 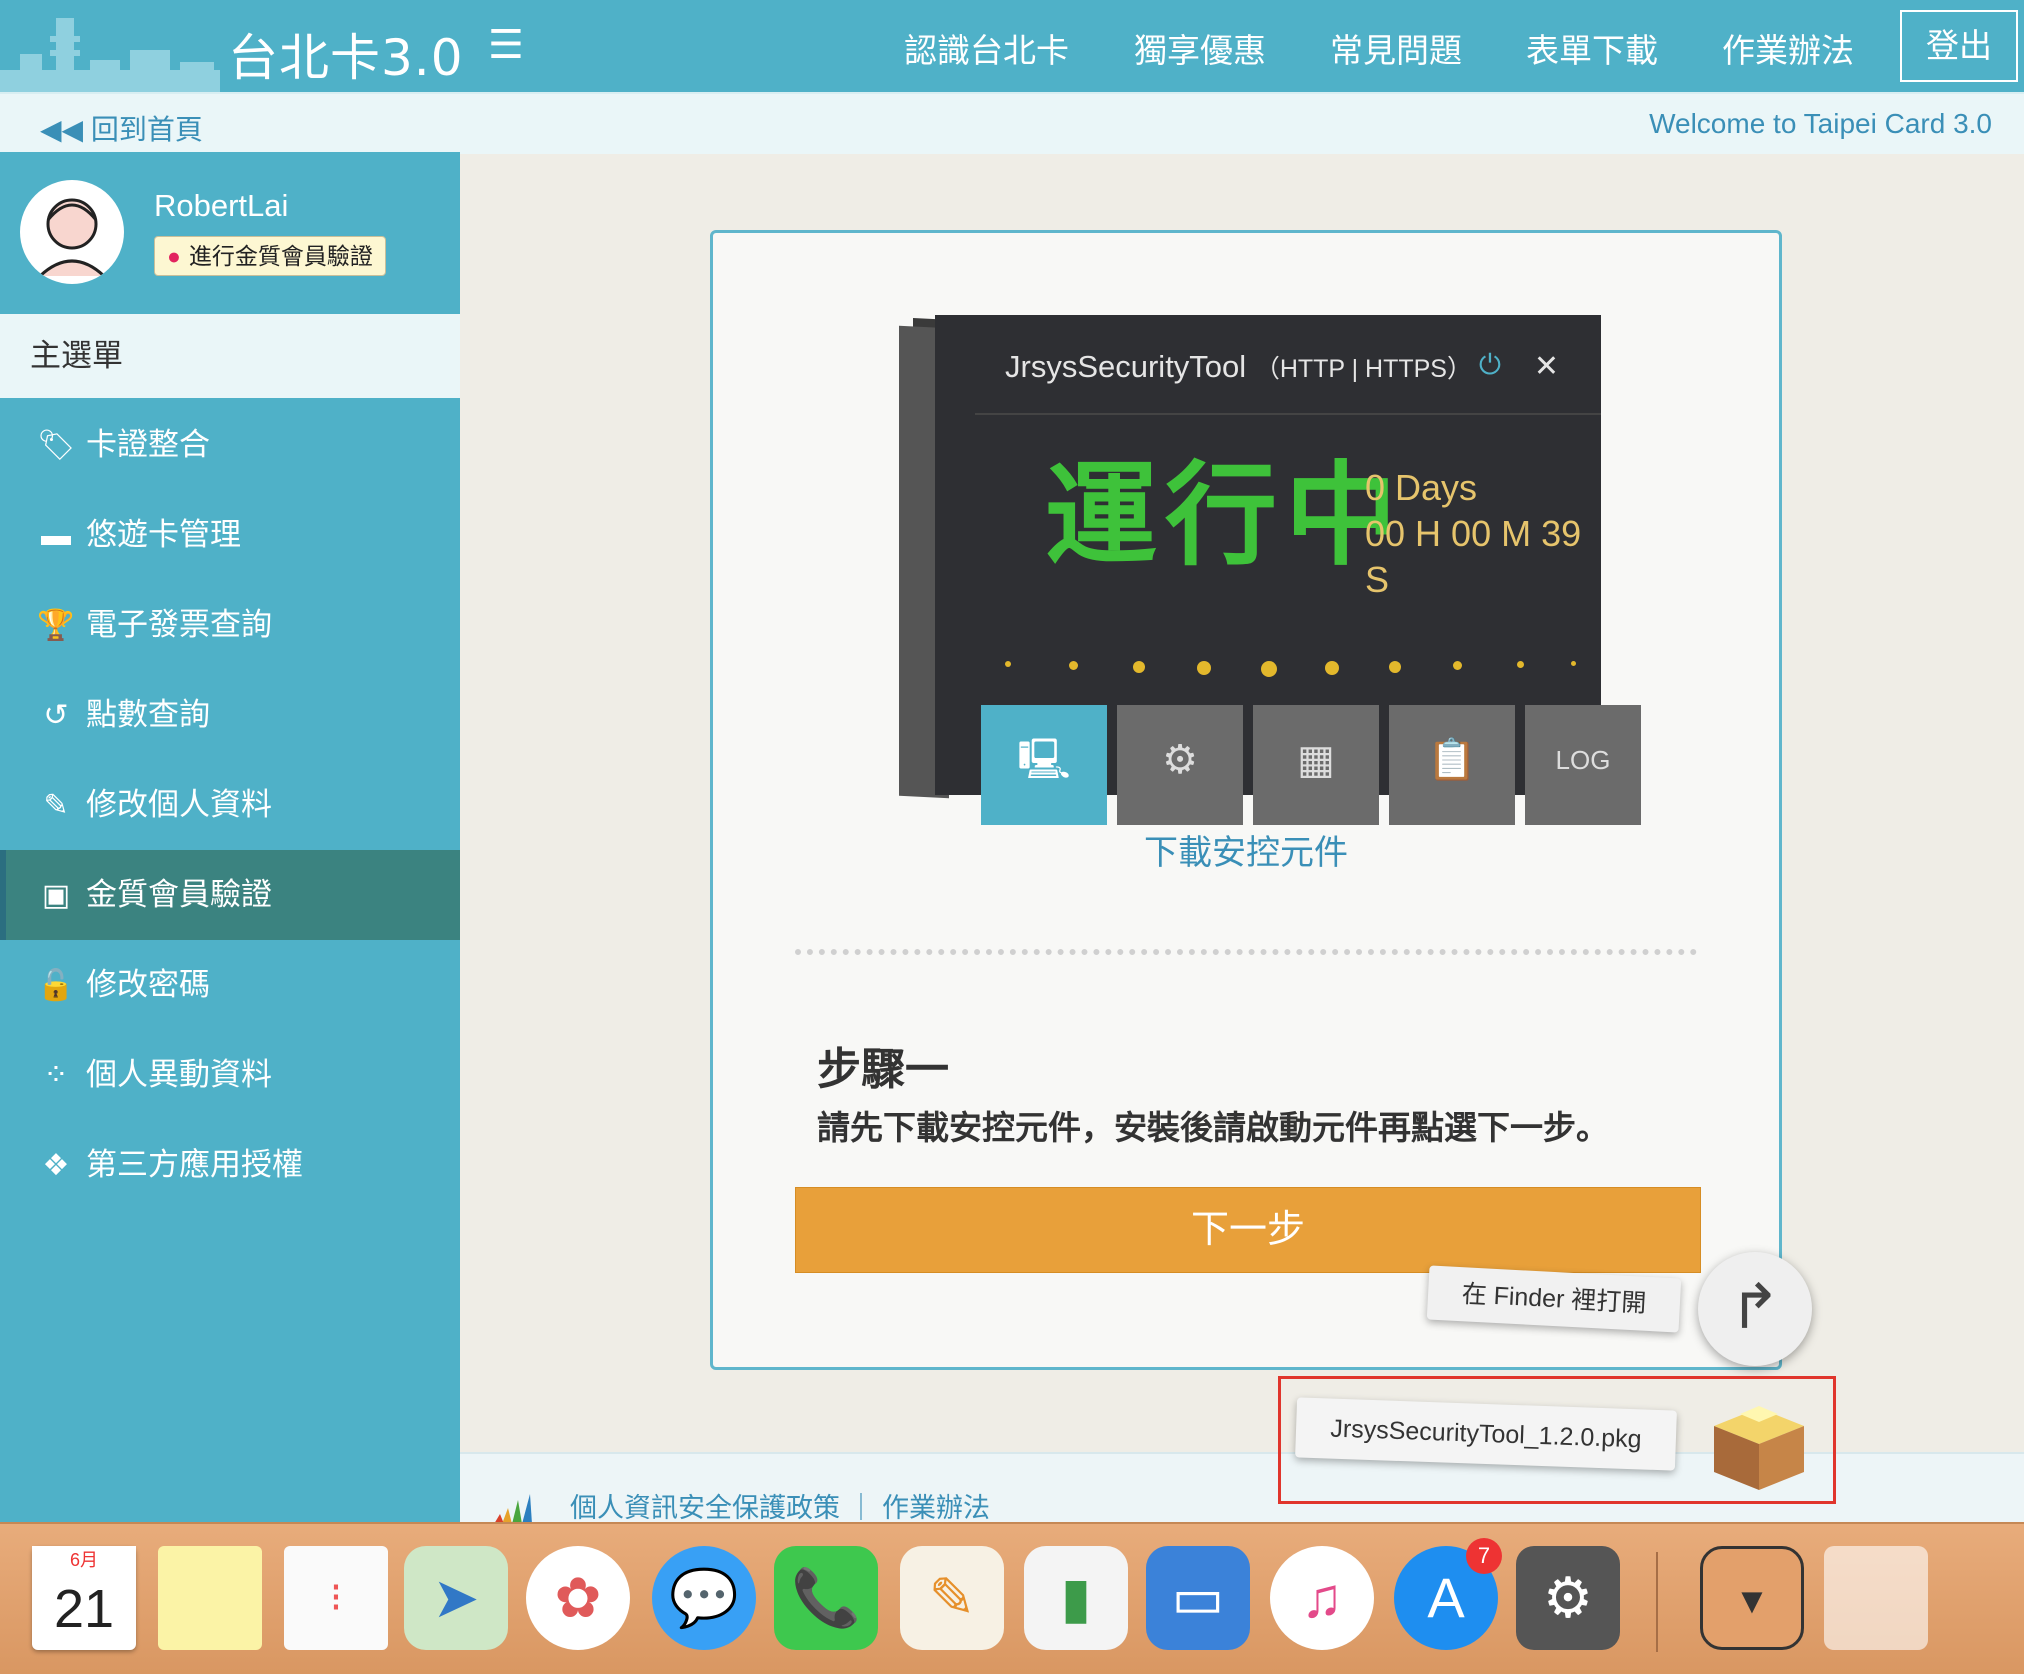 I want to click on keynote-app-icon: ▭, so click(x=1198, y=1598).